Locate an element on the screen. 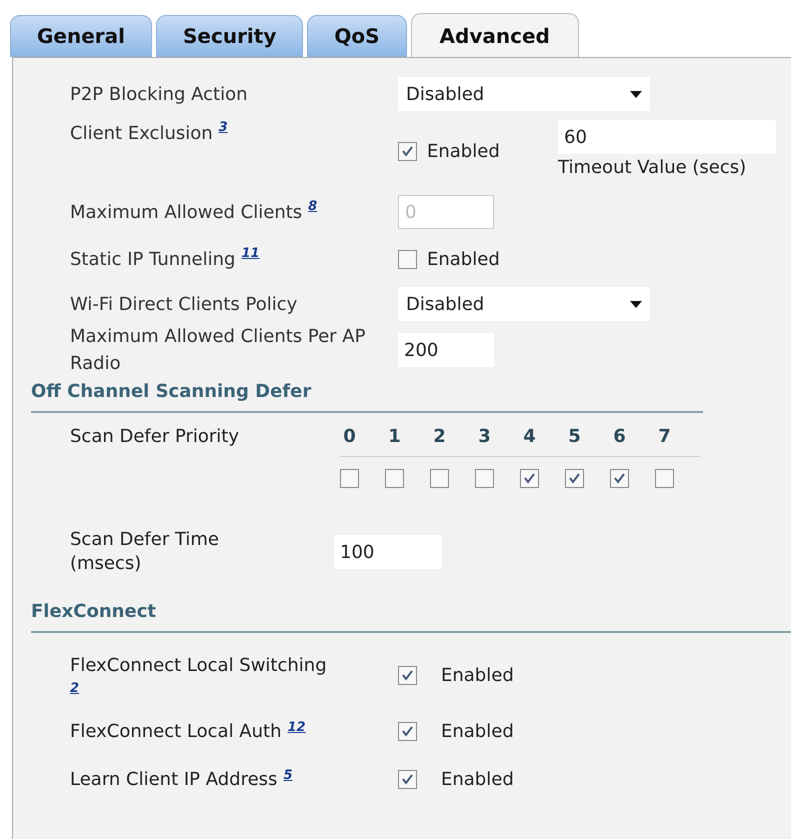 The height and width of the screenshot is (839, 791). field-label: Scan Defer Time (msecs) is located at coordinates (145, 552).